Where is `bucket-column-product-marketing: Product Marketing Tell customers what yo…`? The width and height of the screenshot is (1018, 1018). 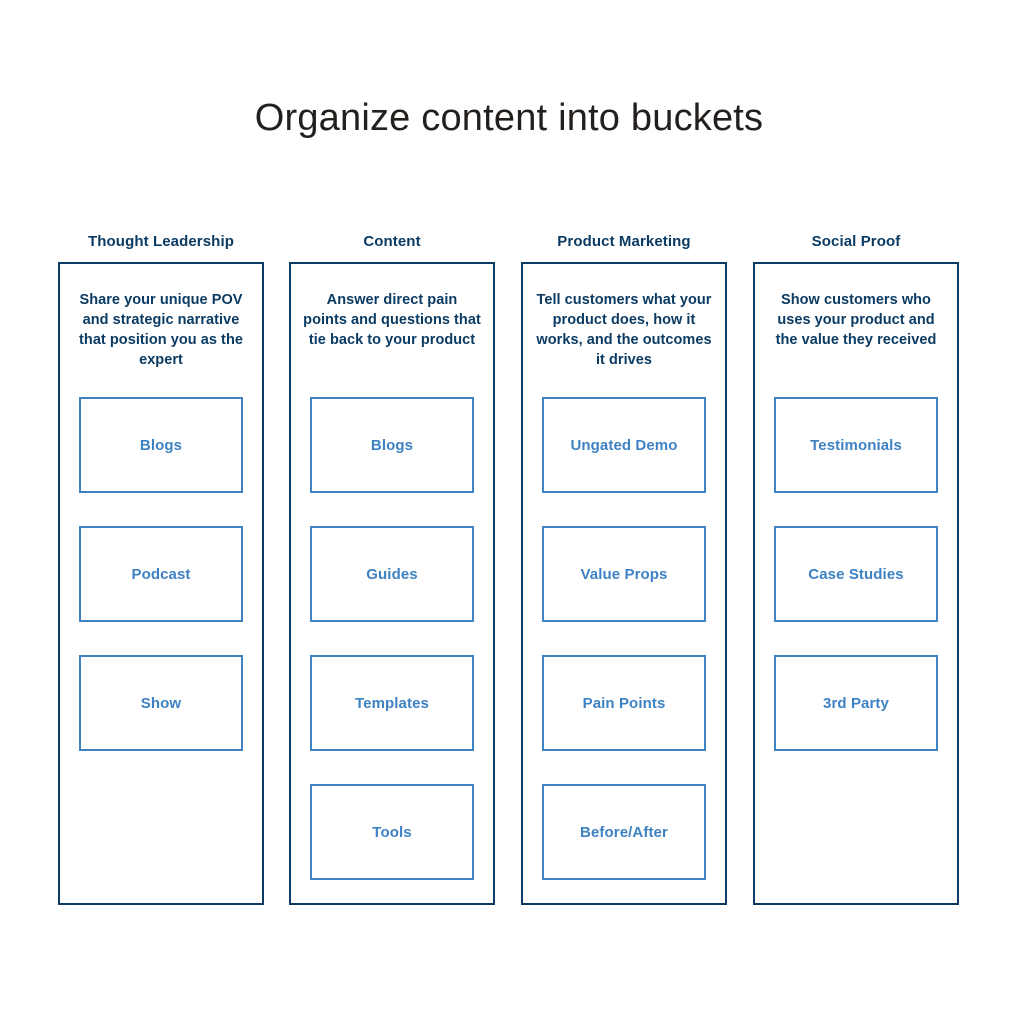 bucket-column-product-marketing: Product Marketing Tell customers what yo… is located at coordinates (624, 568).